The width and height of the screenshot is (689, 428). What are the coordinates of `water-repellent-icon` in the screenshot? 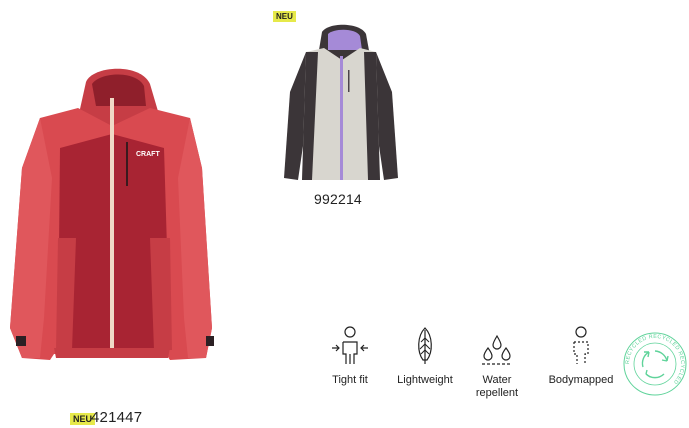 It's located at (497, 349).